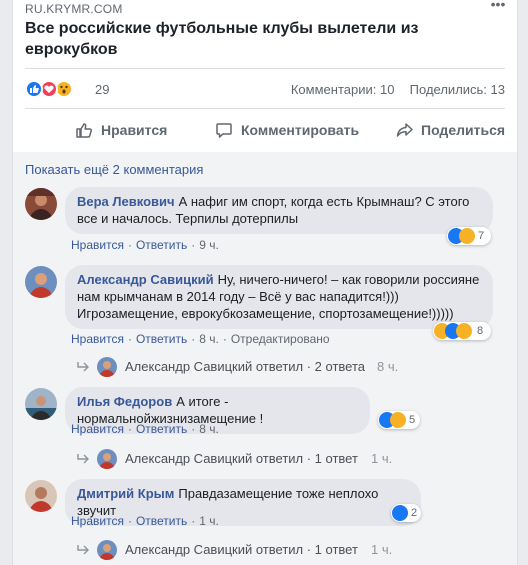 This screenshot has height=565, width=528. Describe the element at coordinates (224, 130) in the screenshot. I see `comment-icon` at that location.